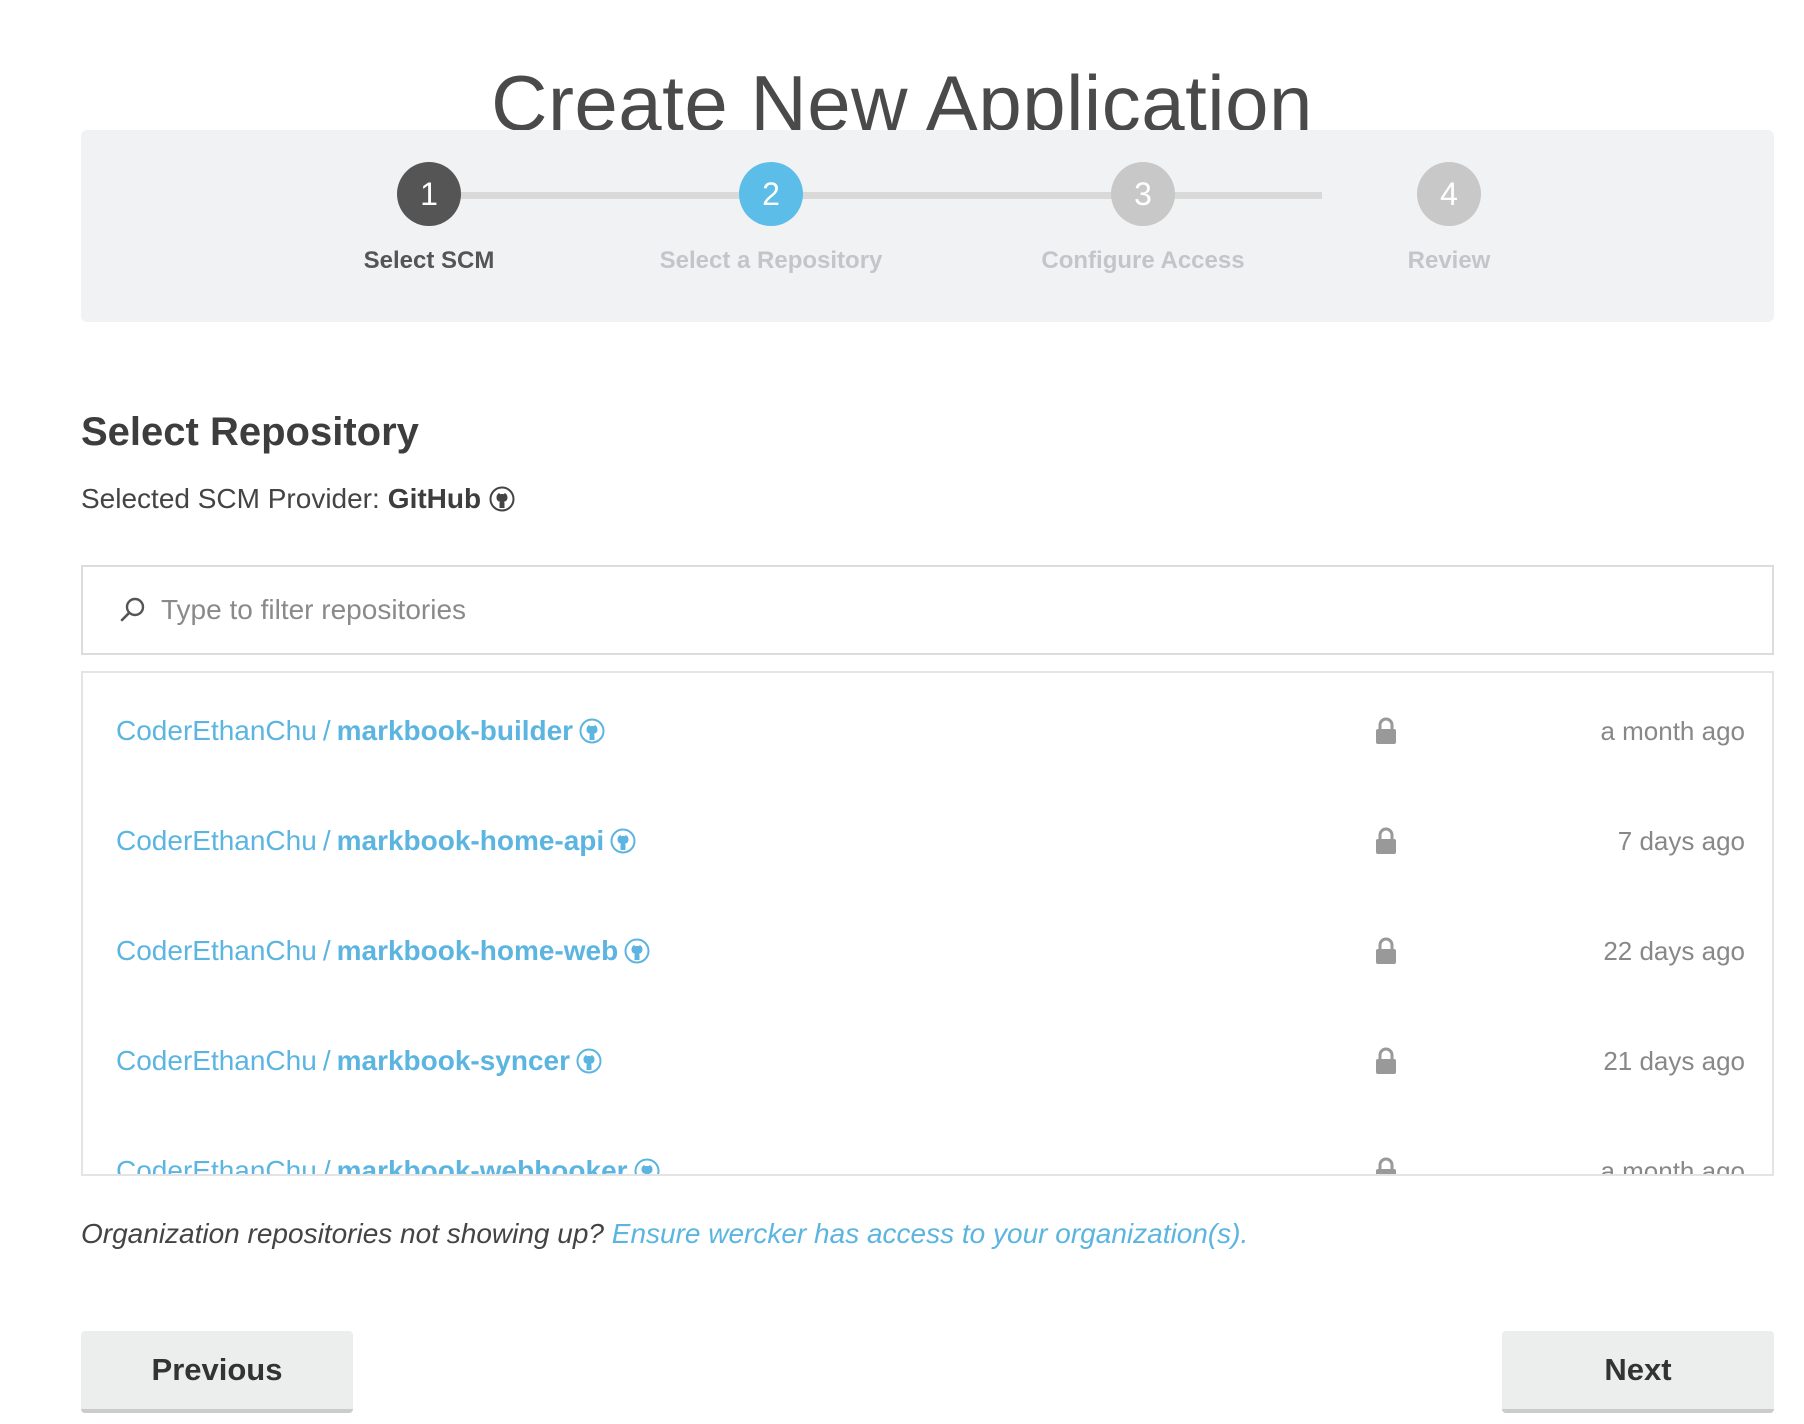  I want to click on repo-name: markbook-syncer, so click(453, 1060).